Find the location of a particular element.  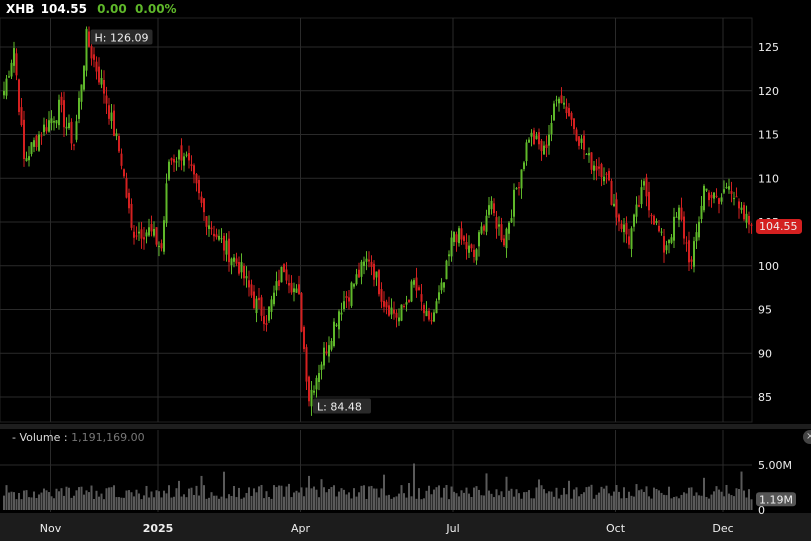

x-tick-label: Oct is located at coordinates (616, 528).